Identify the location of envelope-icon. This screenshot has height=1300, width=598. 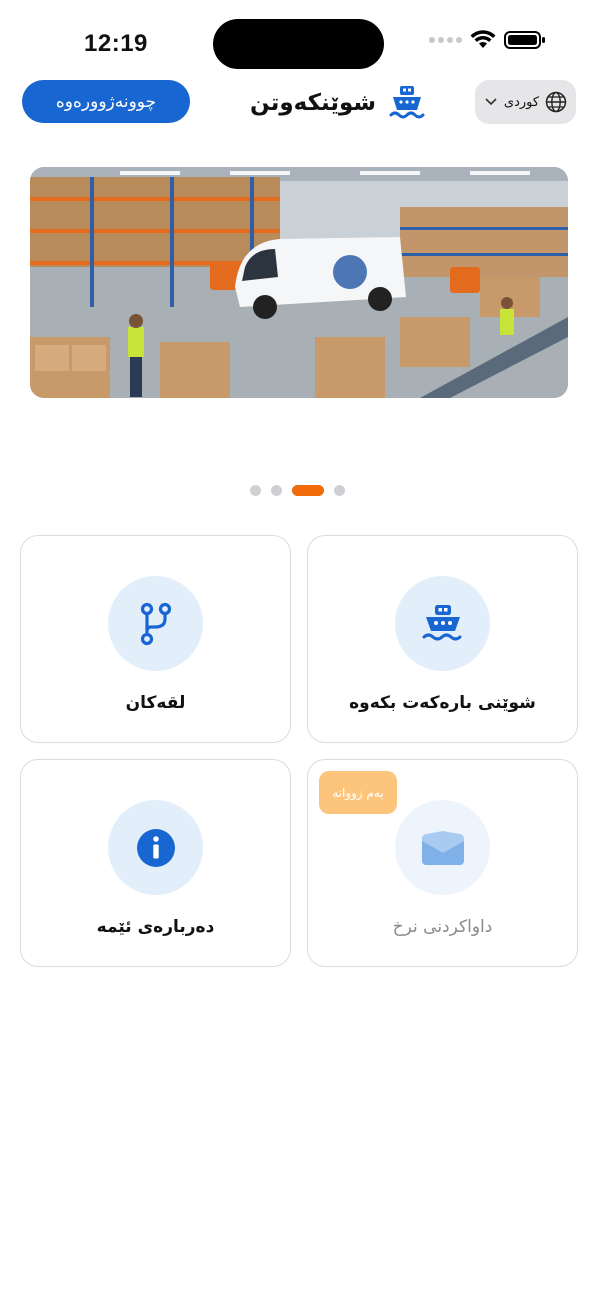
(442, 847).